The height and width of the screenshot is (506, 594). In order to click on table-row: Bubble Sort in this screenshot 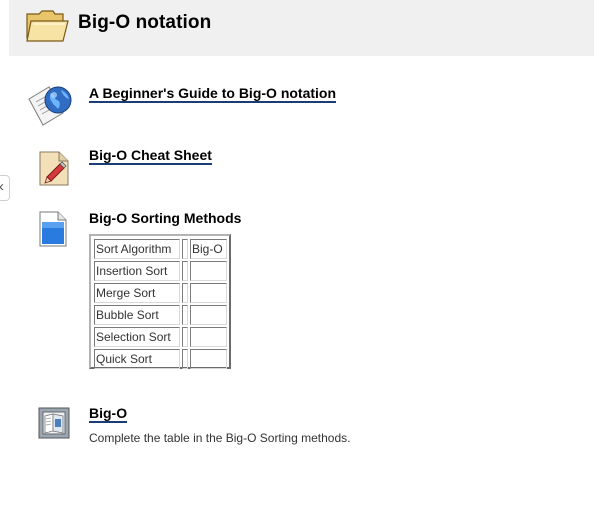, I will do `click(160, 315)`.